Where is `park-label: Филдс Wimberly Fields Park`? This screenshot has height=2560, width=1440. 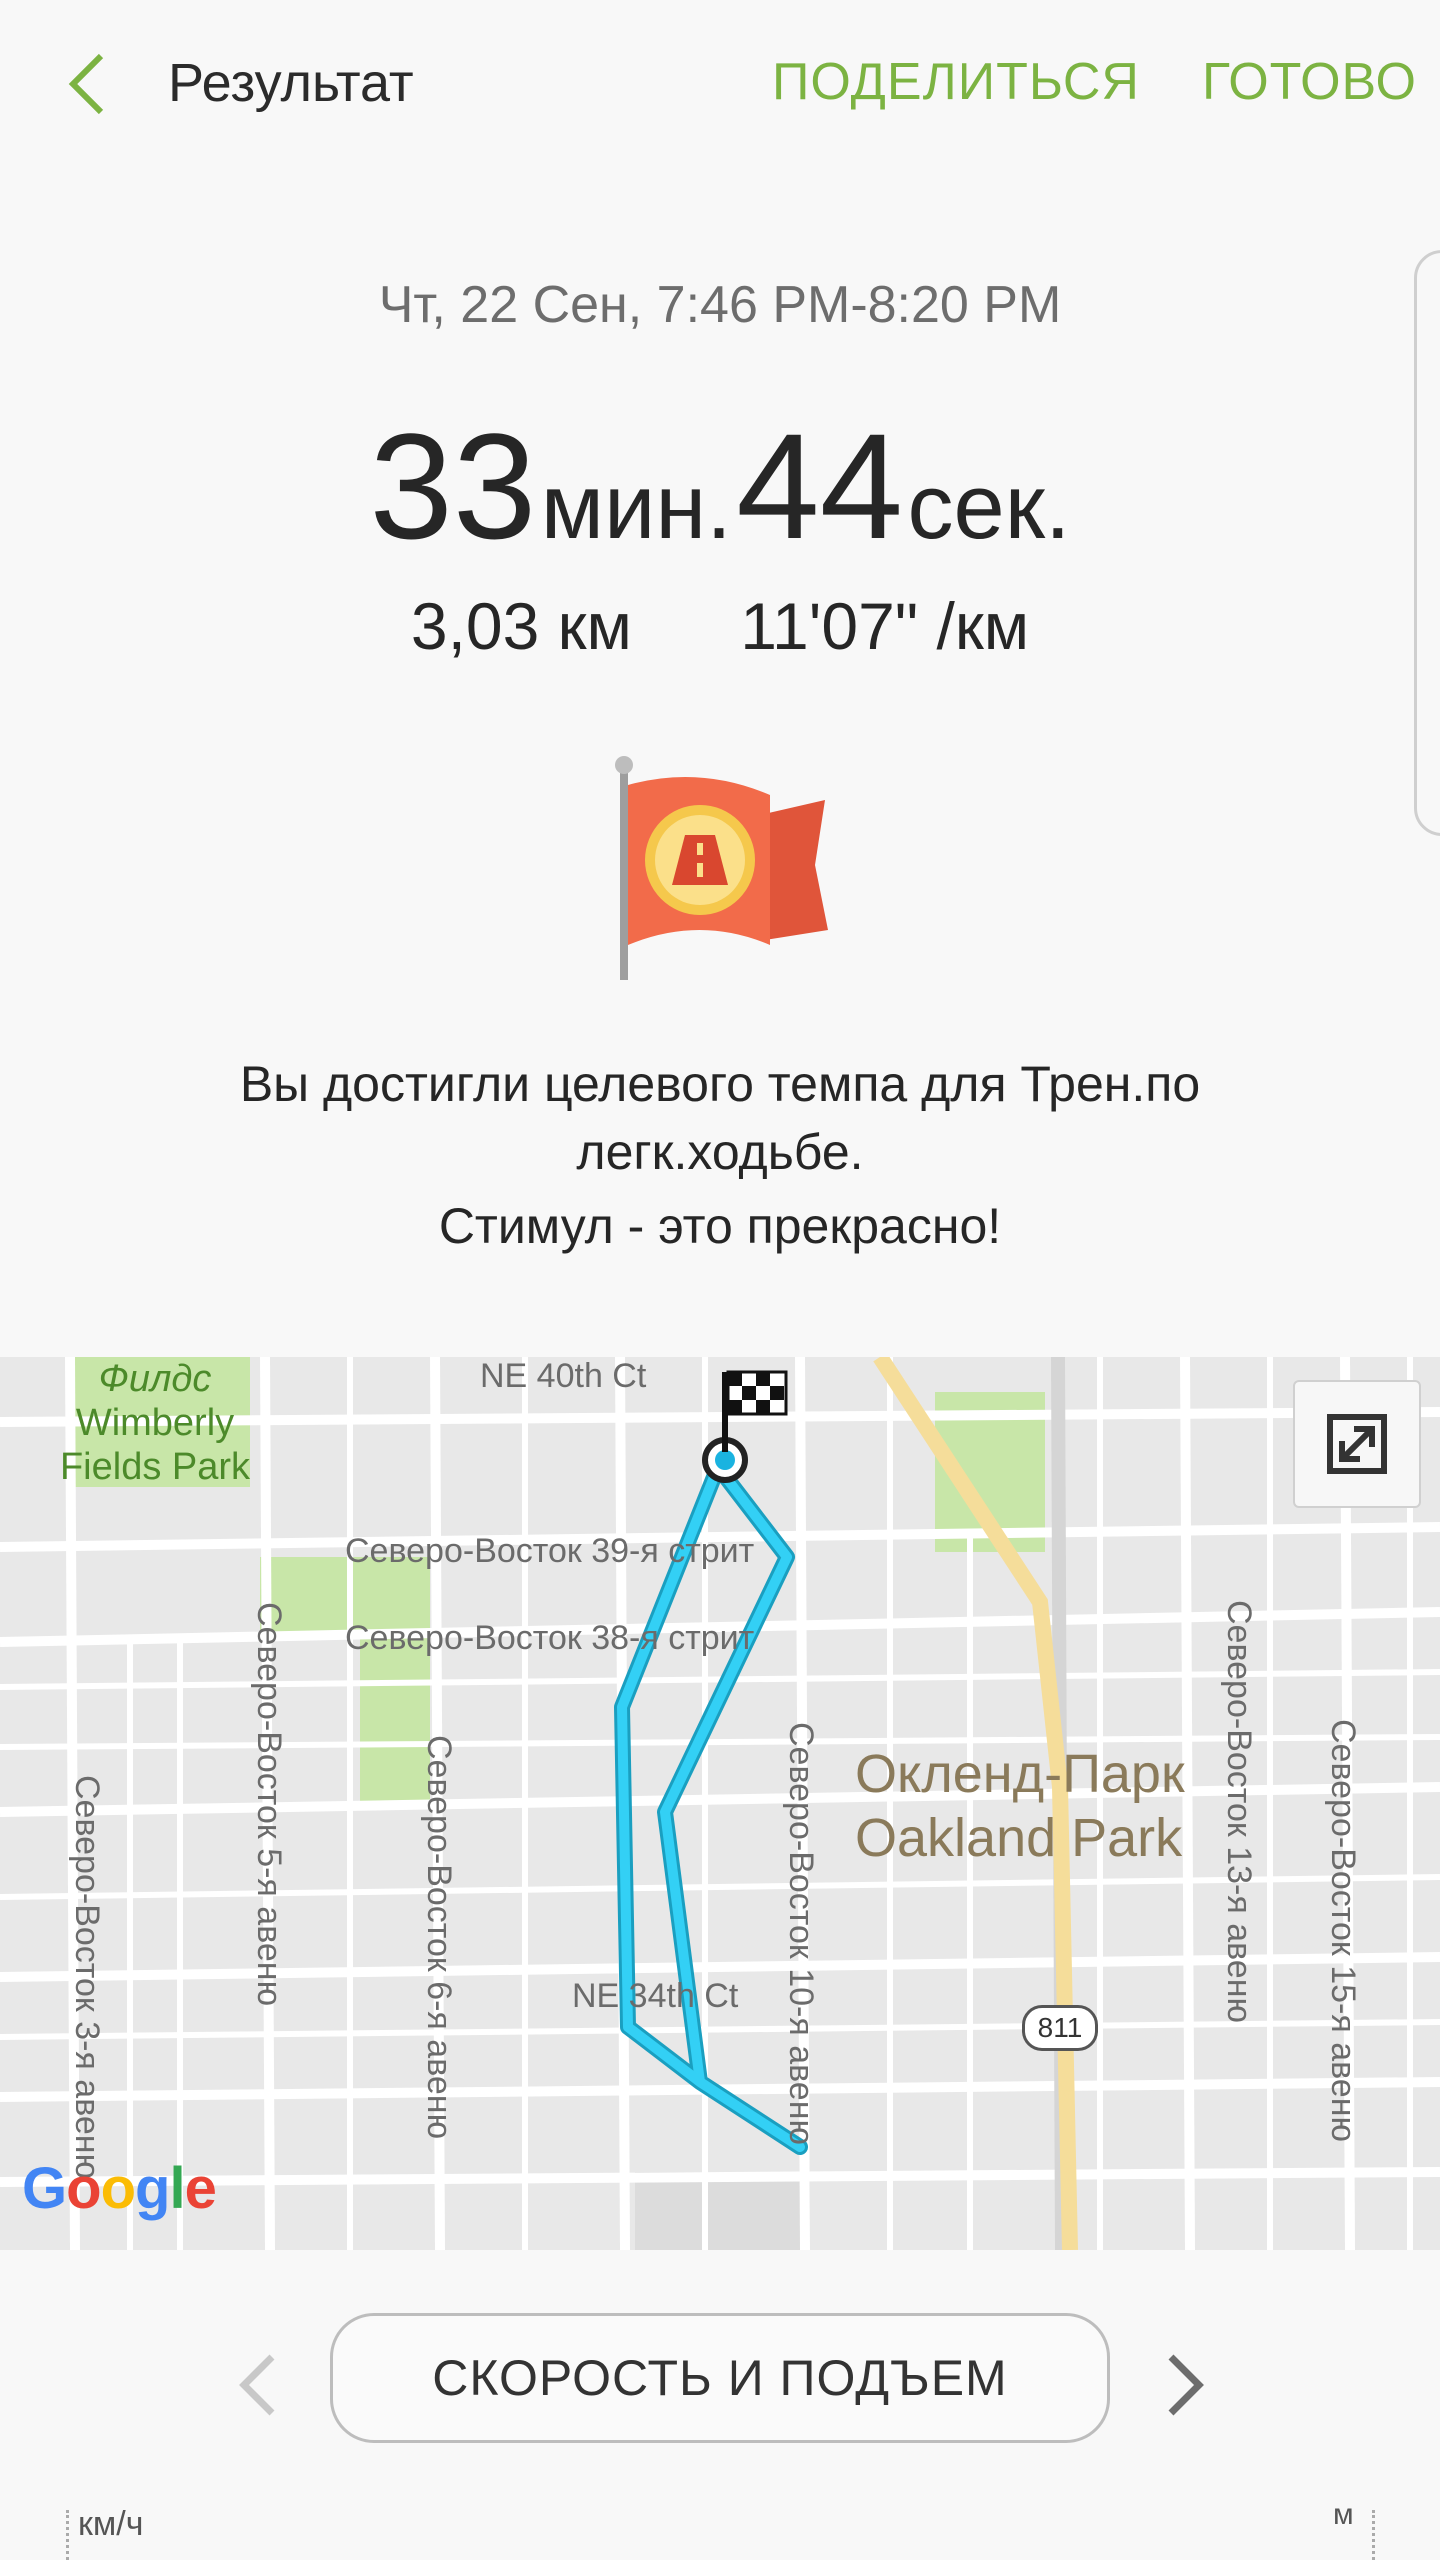
park-label: Филдс Wimberly Fields Park is located at coordinates (155, 1423).